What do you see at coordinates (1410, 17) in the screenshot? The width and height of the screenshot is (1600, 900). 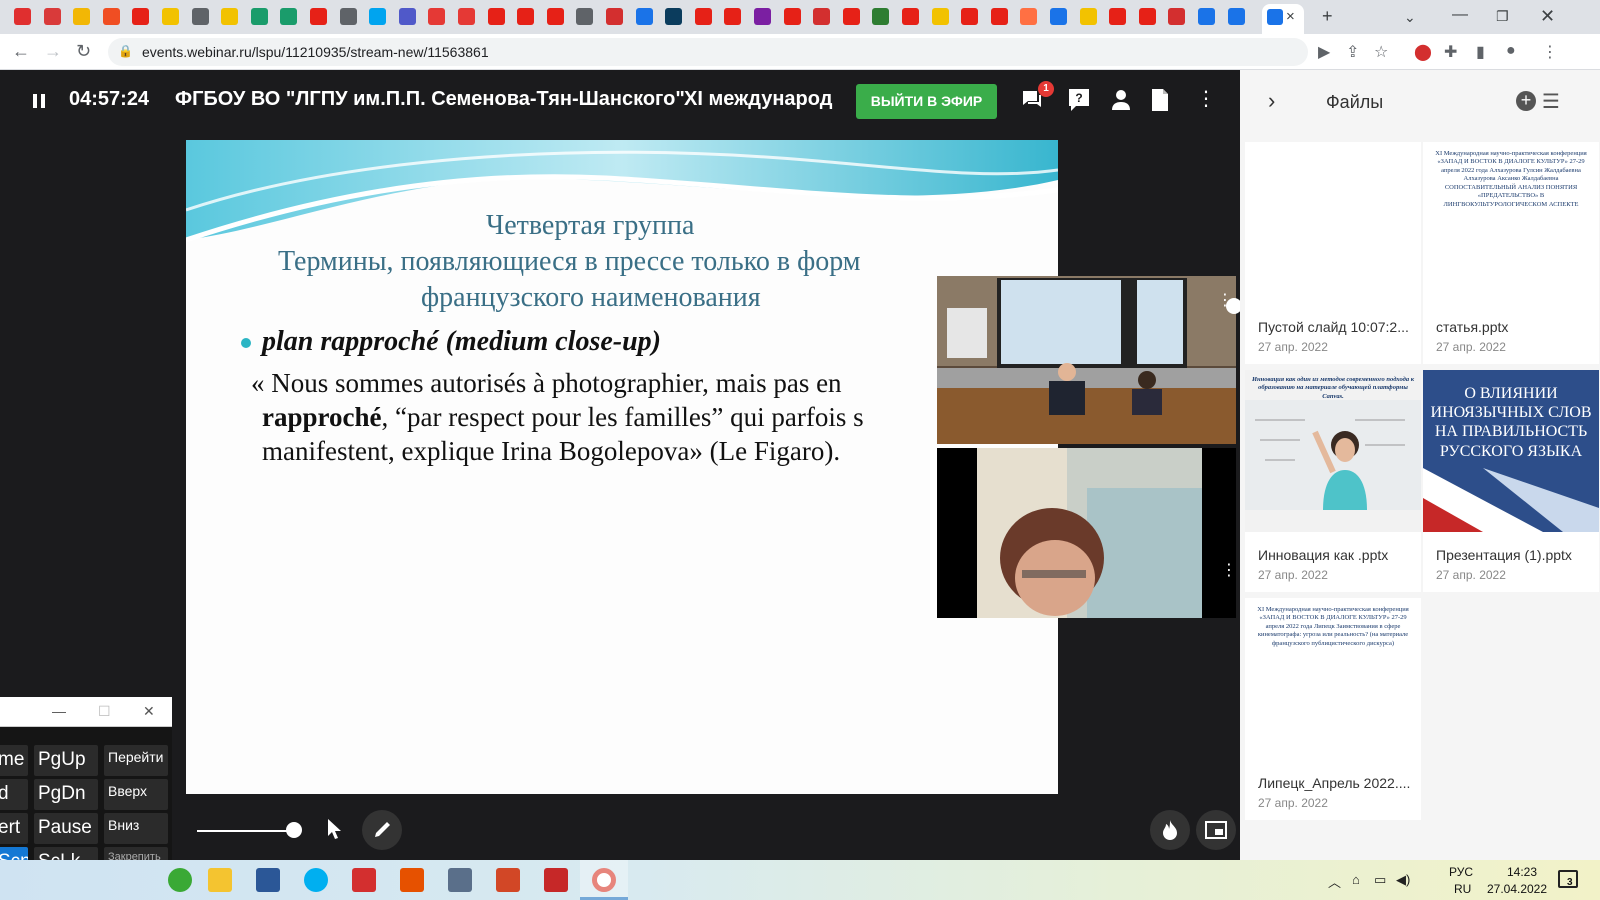 I see `tab-search-chevron-icon: ⌄` at bounding box center [1410, 17].